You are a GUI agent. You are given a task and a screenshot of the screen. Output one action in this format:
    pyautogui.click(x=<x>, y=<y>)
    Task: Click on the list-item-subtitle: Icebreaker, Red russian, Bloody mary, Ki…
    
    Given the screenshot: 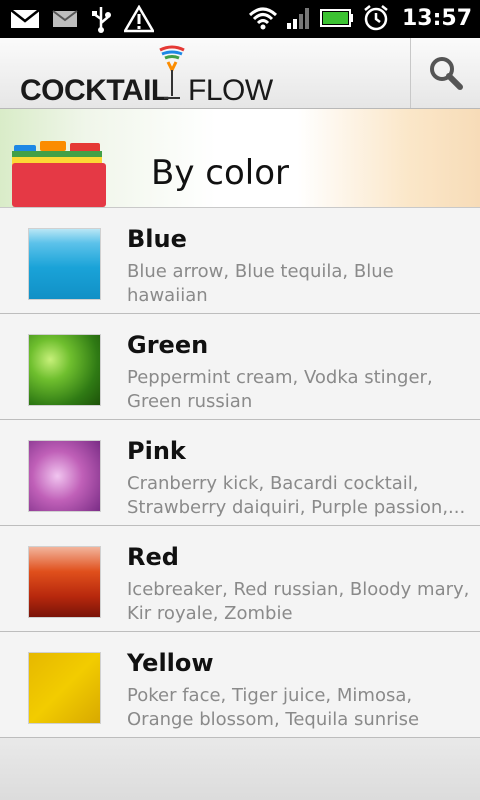 What is the action you would take?
    pyautogui.click(x=298, y=601)
    